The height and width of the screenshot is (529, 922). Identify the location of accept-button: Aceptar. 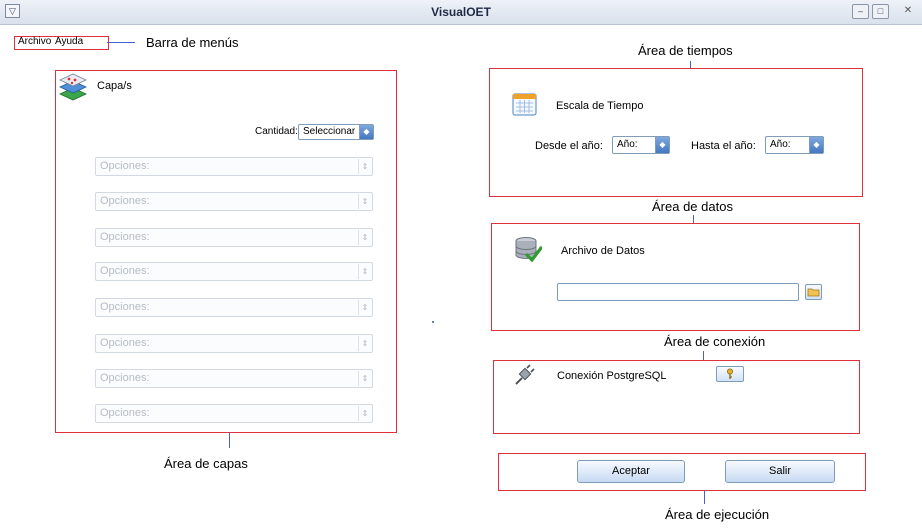
(631, 471).